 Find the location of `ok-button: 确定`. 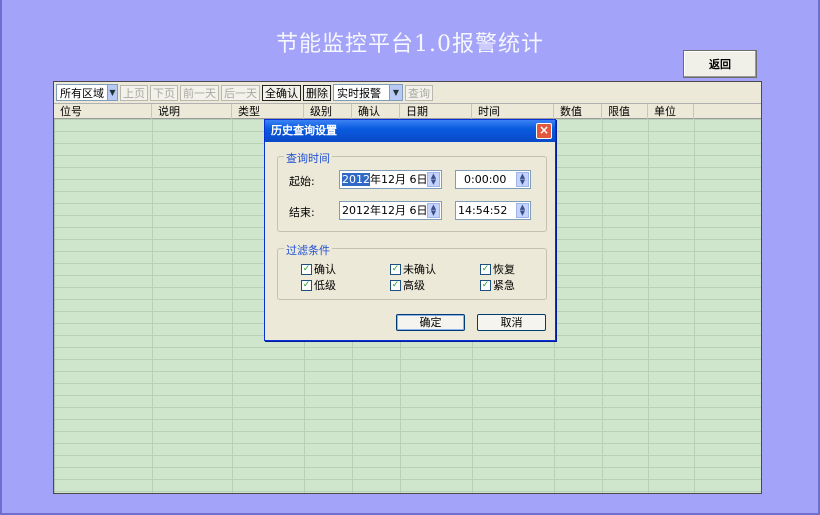

ok-button: 确定 is located at coordinates (430, 322).